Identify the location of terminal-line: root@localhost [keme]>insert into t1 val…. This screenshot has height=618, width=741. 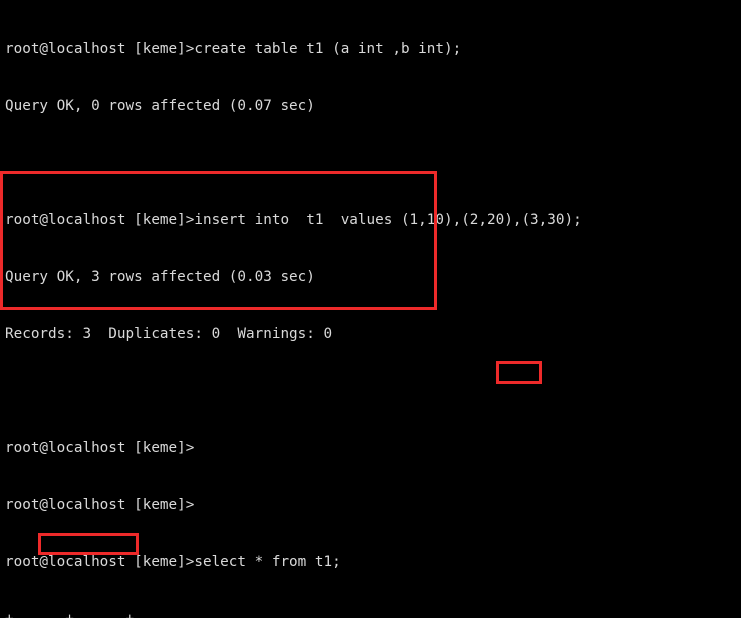
(293, 220).